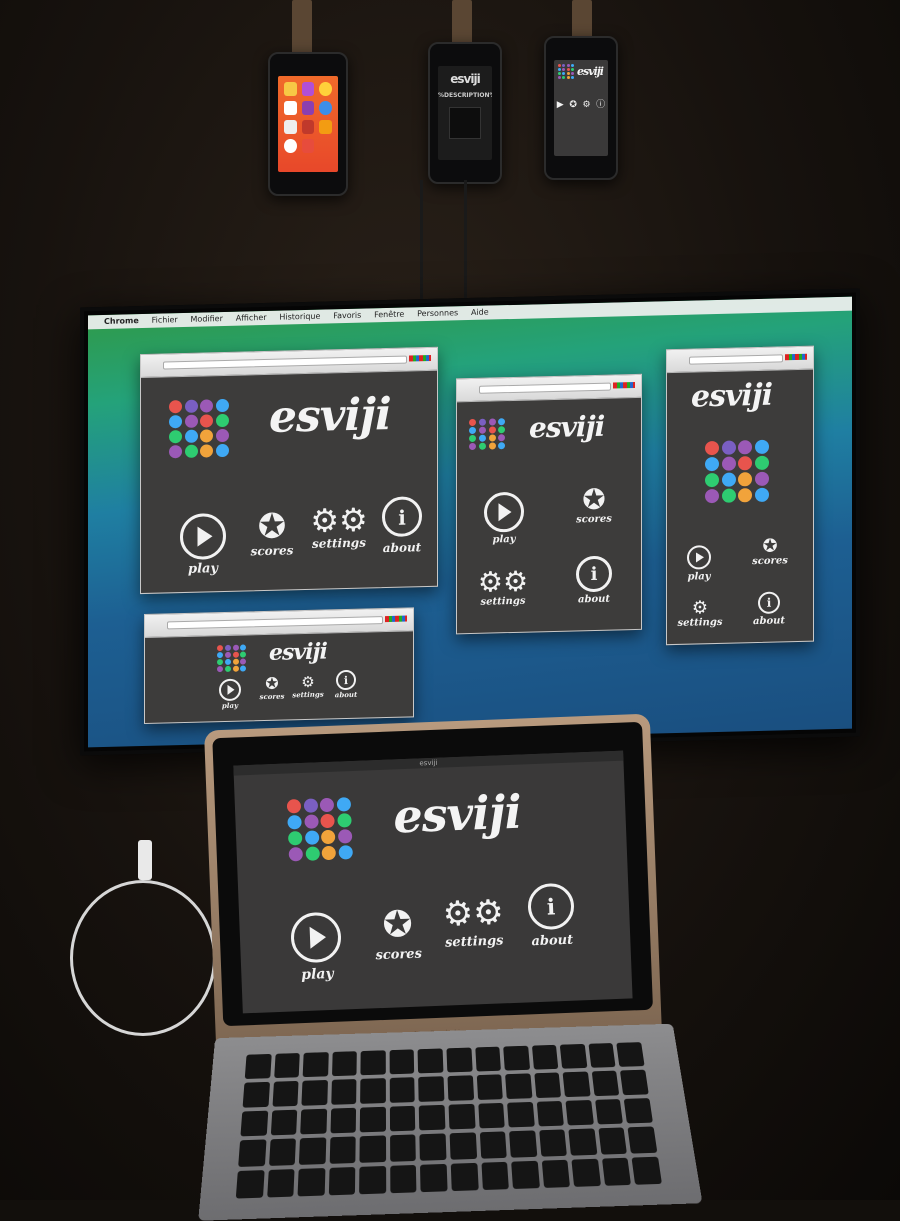  I want to click on browser-window-phone: esviji play ✪ scores ⚙ settings i about, so click(740, 496).